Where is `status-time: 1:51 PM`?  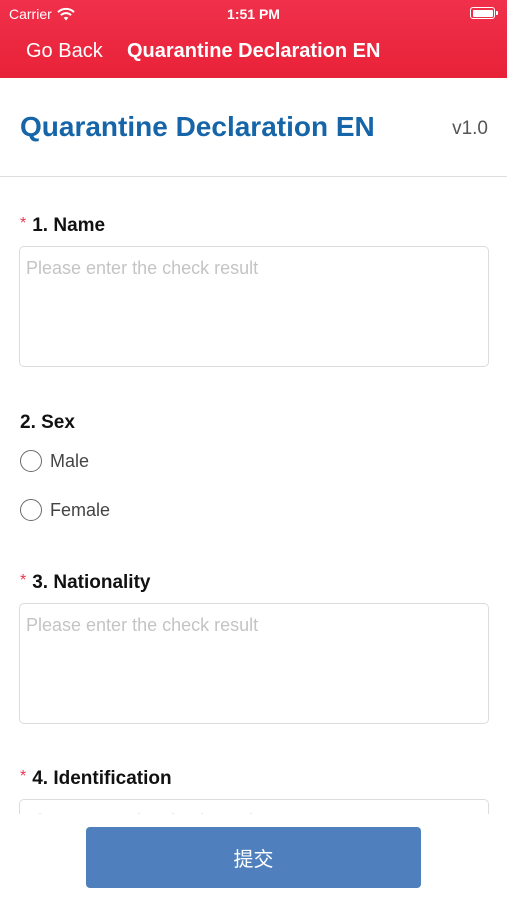 status-time: 1:51 PM is located at coordinates (253, 14).